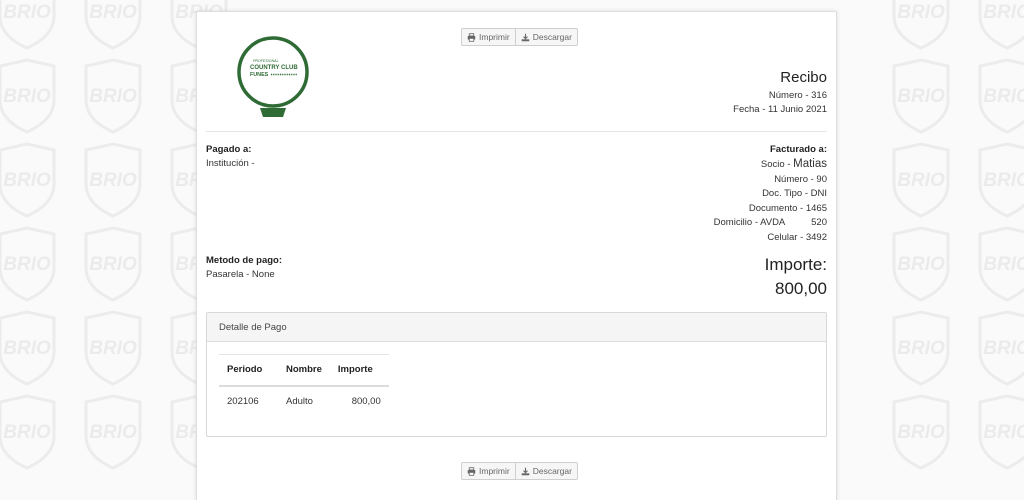 The image size is (1024, 500). What do you see at coordinates (777, 164) in the screenshot?
I see `socio-prefix: Socio -` at bounding box center [777, 164].